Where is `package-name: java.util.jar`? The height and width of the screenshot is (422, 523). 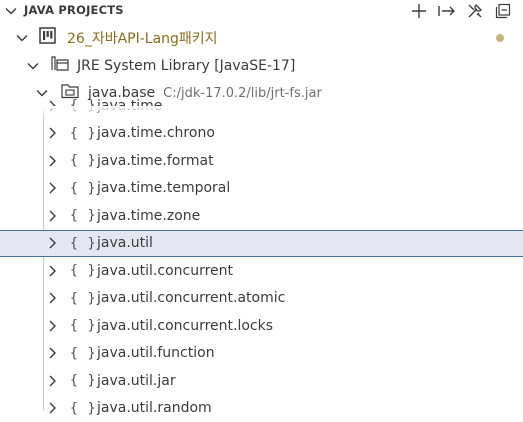
package-name: java.util.jar is located at coordinates (136, 380).